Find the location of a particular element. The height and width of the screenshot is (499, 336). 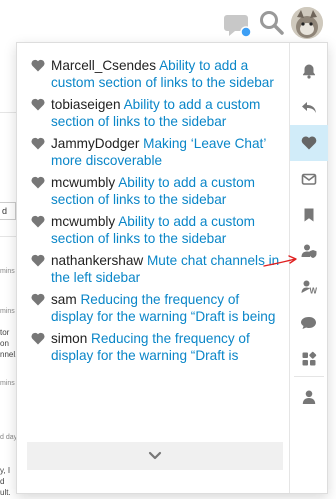

show-more-button is located at coordinates (155, 456).